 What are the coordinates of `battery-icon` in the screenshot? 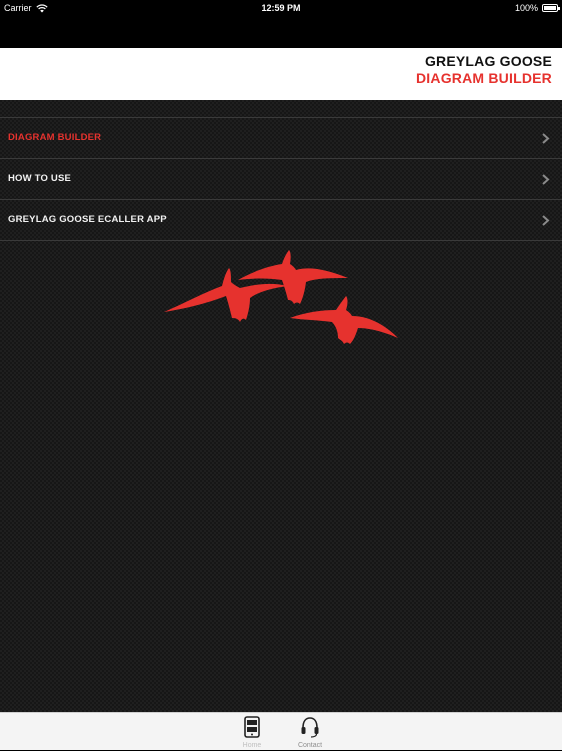 It's located at (551, 8).